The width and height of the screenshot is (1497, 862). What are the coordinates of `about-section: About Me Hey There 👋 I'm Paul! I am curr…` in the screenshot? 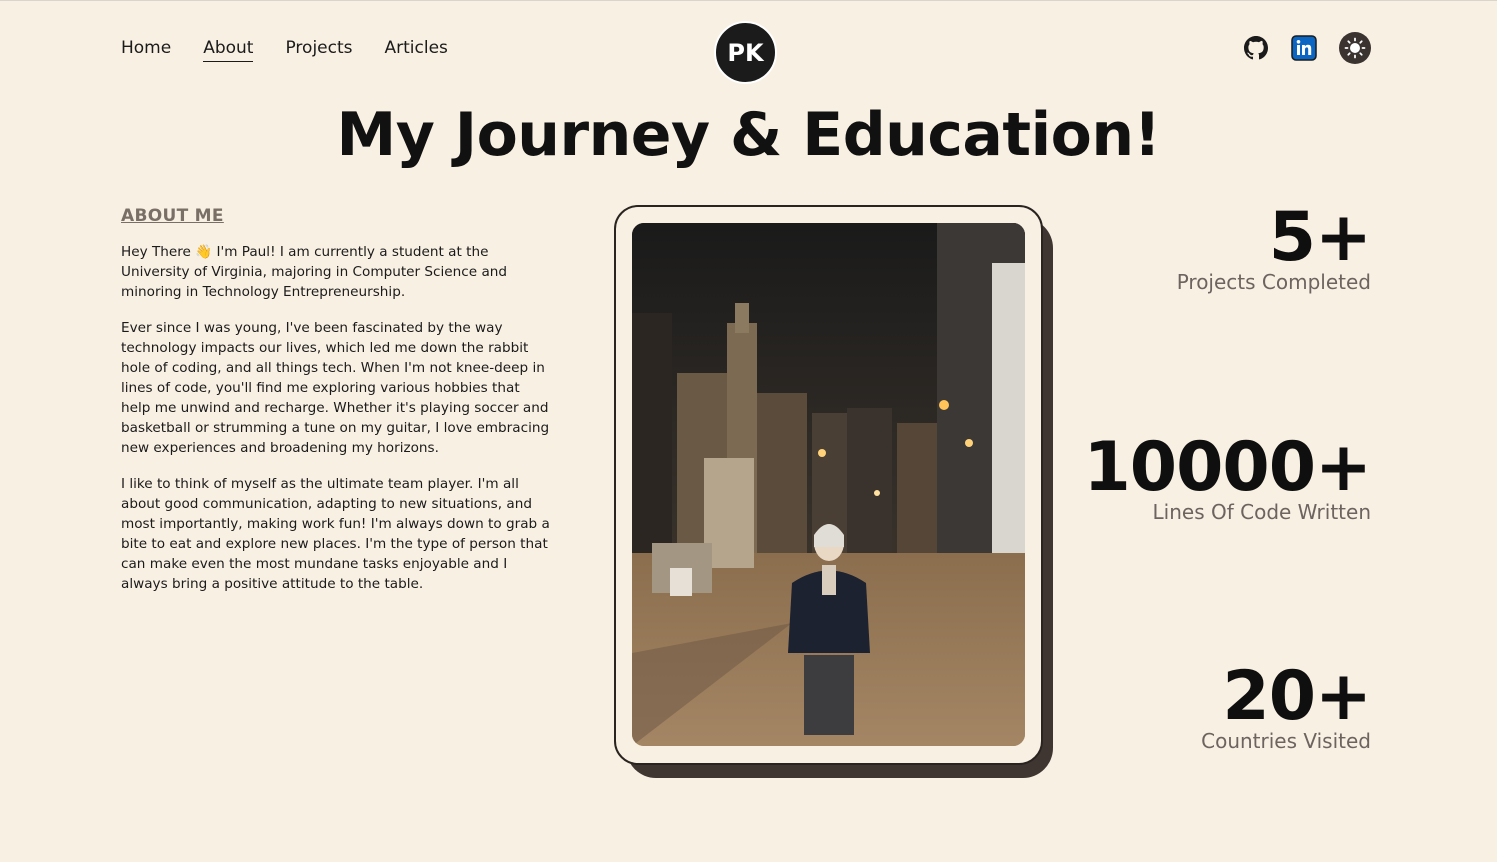 It's located at (337, 408).